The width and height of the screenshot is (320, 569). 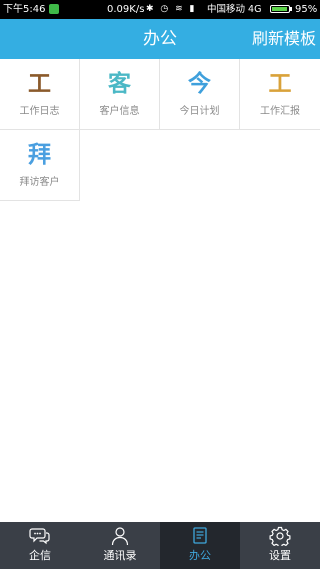 I want to click on nav-label: 企信, so click(x=40, y=555).